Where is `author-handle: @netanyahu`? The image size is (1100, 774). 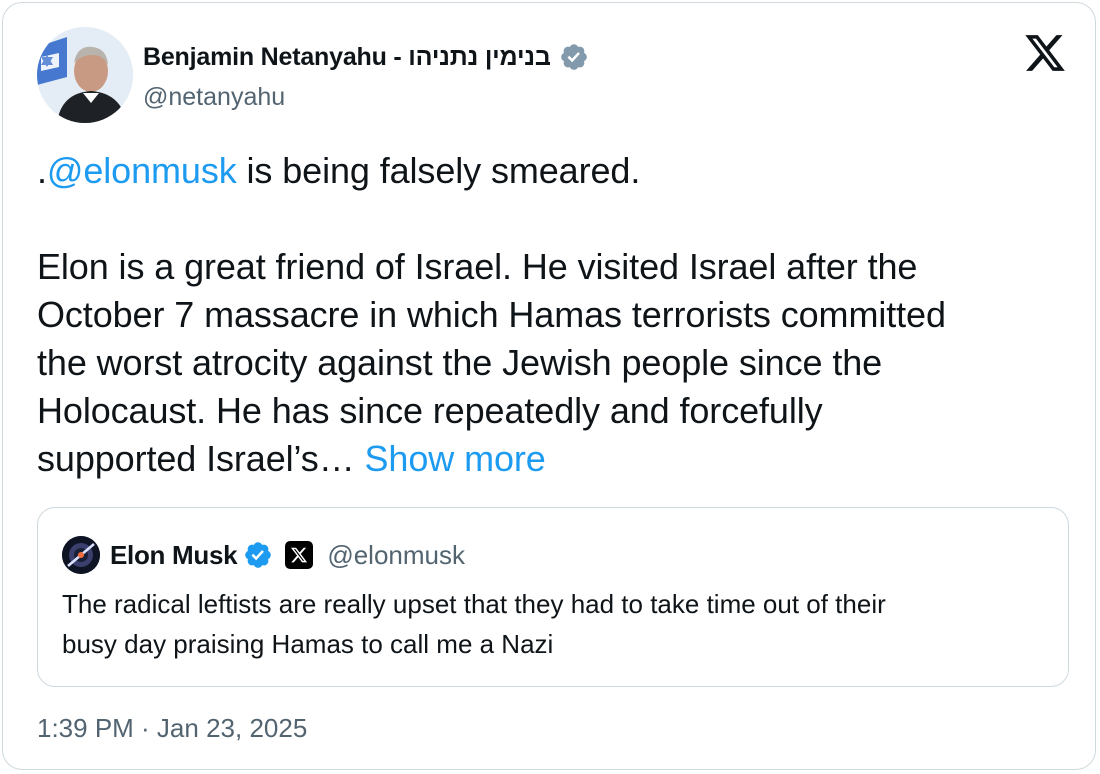 author-handle: @netanyahu is located at coordinates (214, 97).